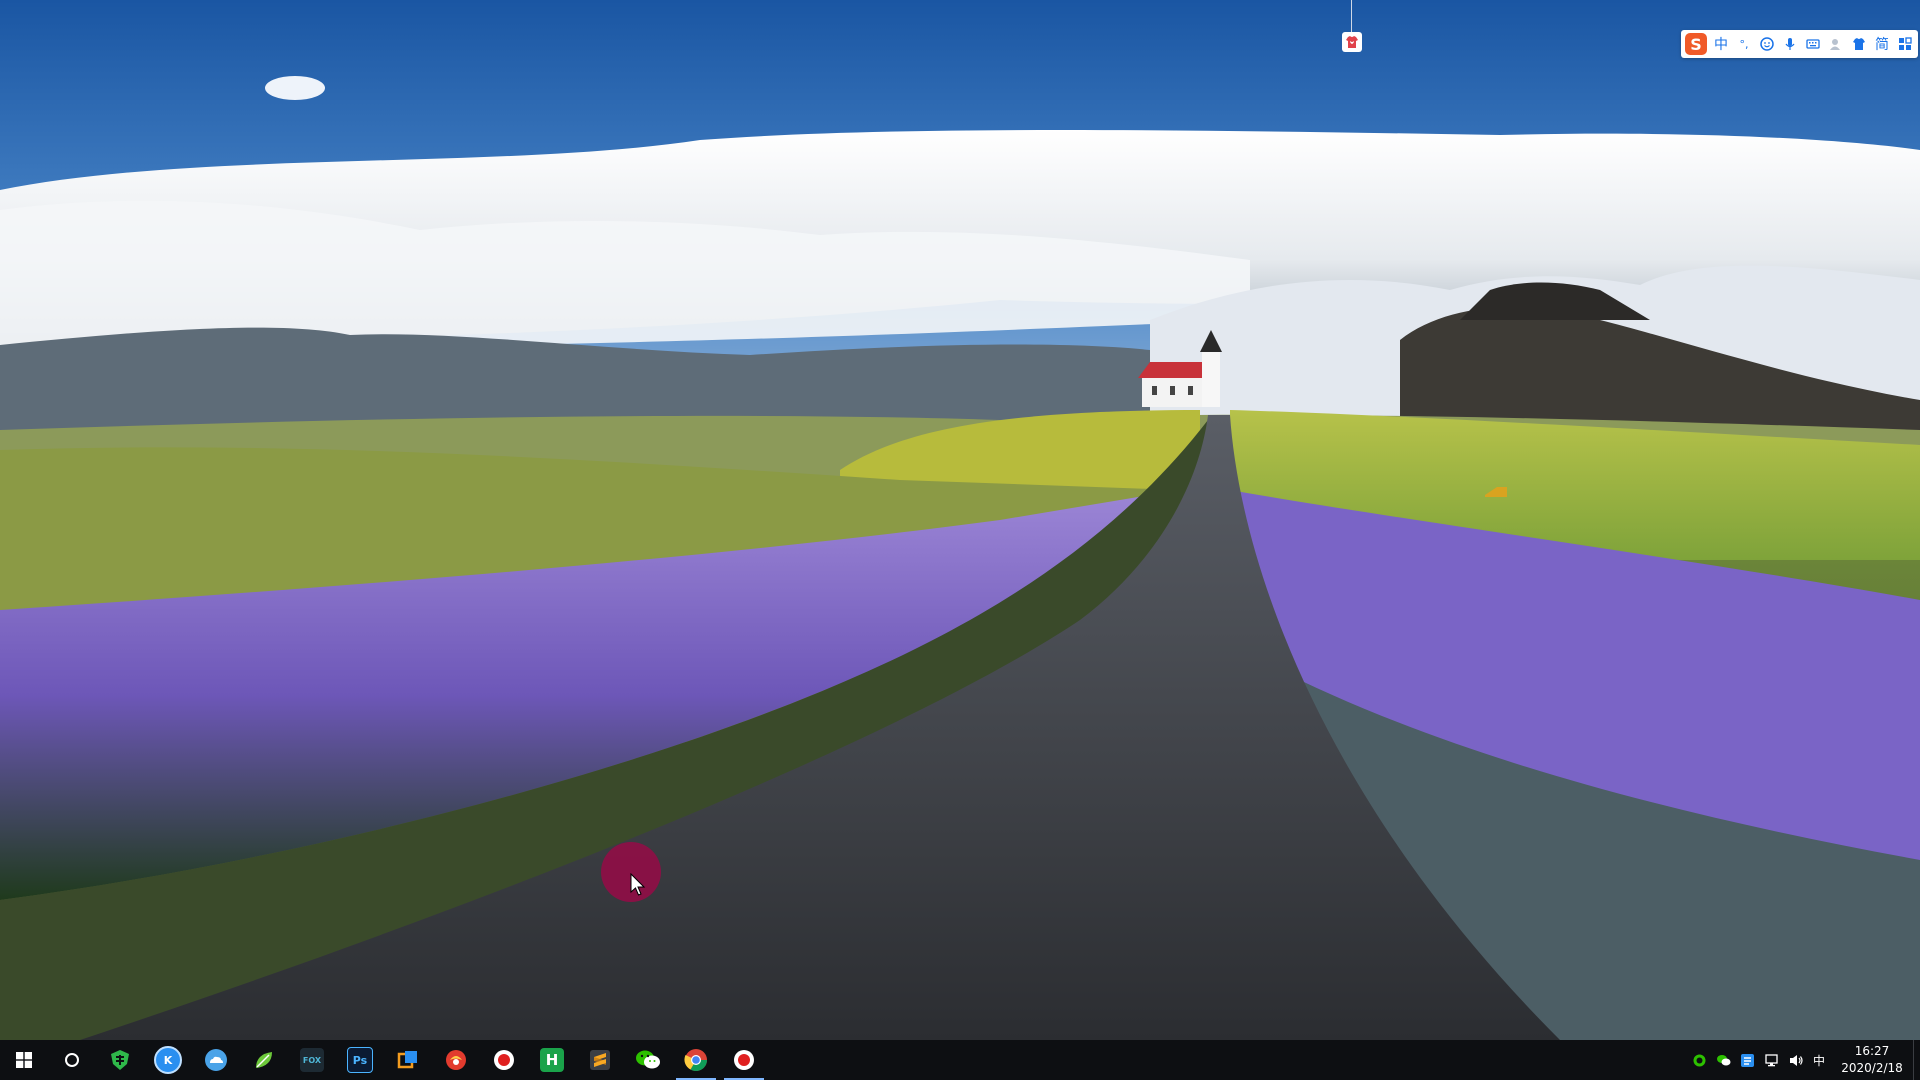 This screenshot has height=1080, width=1920. I want to click on taskbar-app-orange-window, so click(408, 1060).